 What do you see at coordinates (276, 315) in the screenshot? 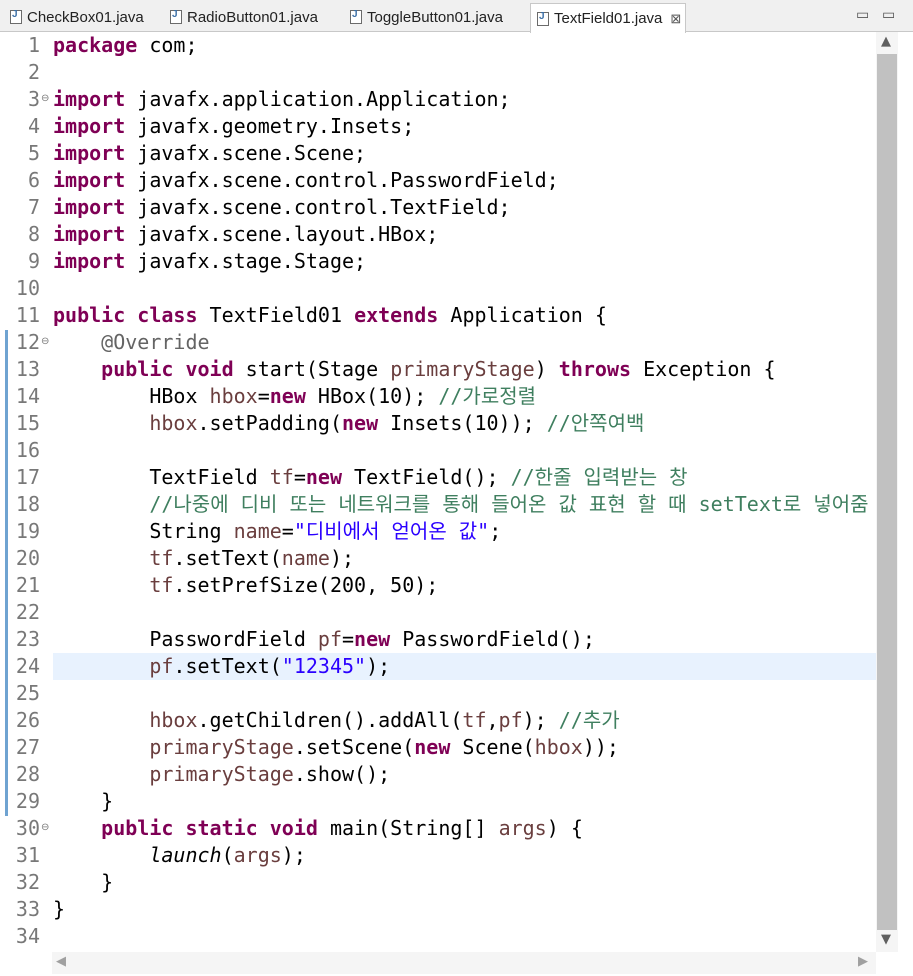
I see `code-token: TextField01` at bounding box center [276, 315].